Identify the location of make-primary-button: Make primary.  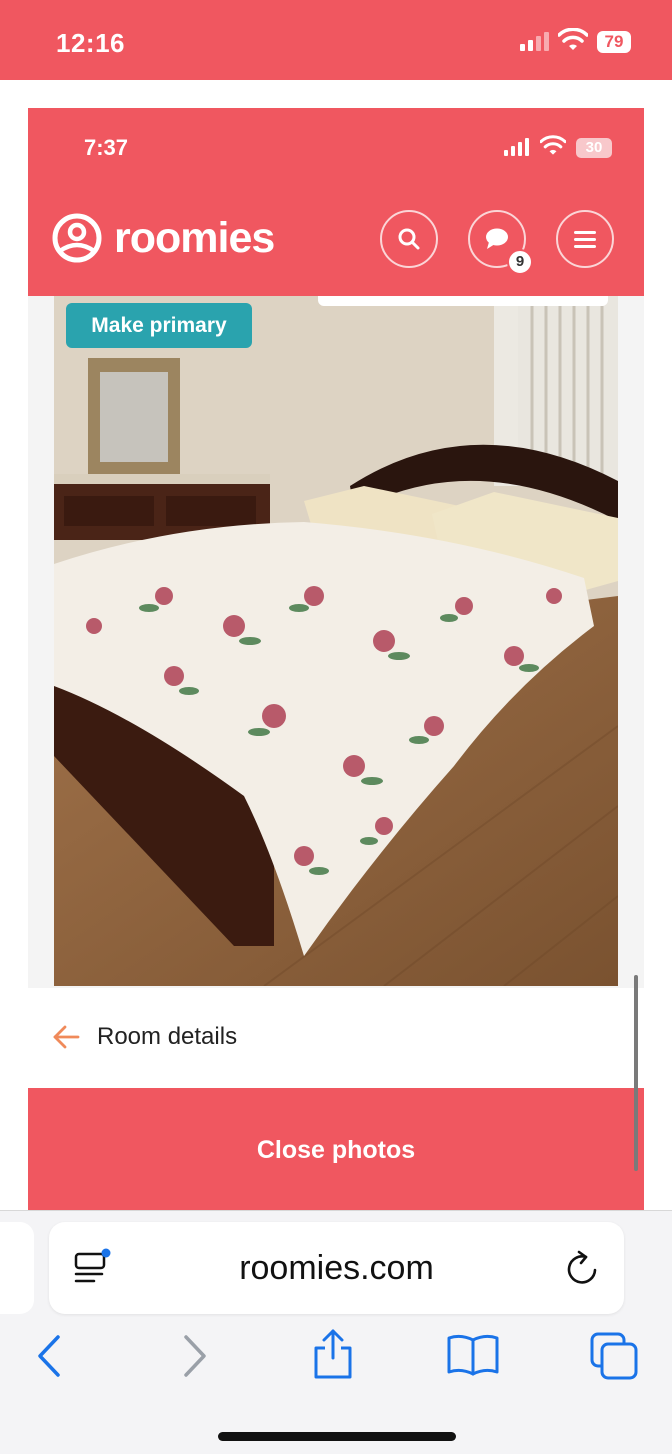
(159, 325).